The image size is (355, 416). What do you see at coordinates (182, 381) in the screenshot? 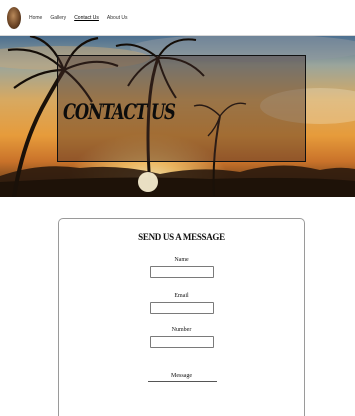
I see `message-field-underline` at bounding box center [182, 381].